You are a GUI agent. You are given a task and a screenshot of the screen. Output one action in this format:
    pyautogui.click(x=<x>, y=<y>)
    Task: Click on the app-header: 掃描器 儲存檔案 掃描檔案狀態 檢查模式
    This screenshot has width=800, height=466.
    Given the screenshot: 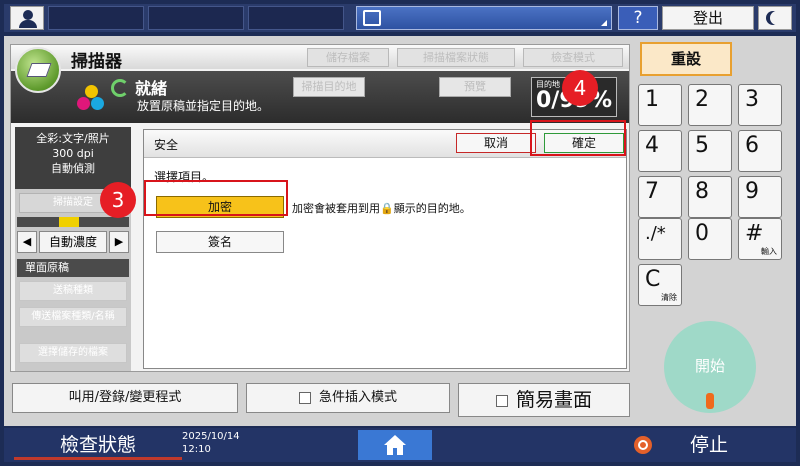 What is the action you would take?
    pyautogui.click(x=320, y=58)
    